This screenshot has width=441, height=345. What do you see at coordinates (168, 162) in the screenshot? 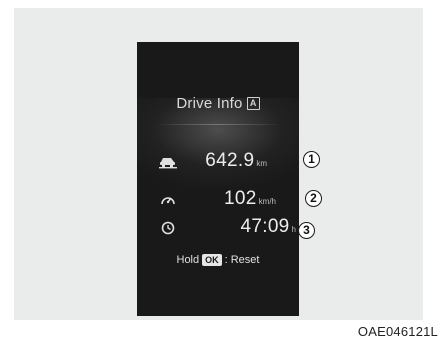
I see `fuel-economy-icon` at bounding box center [168, 162].